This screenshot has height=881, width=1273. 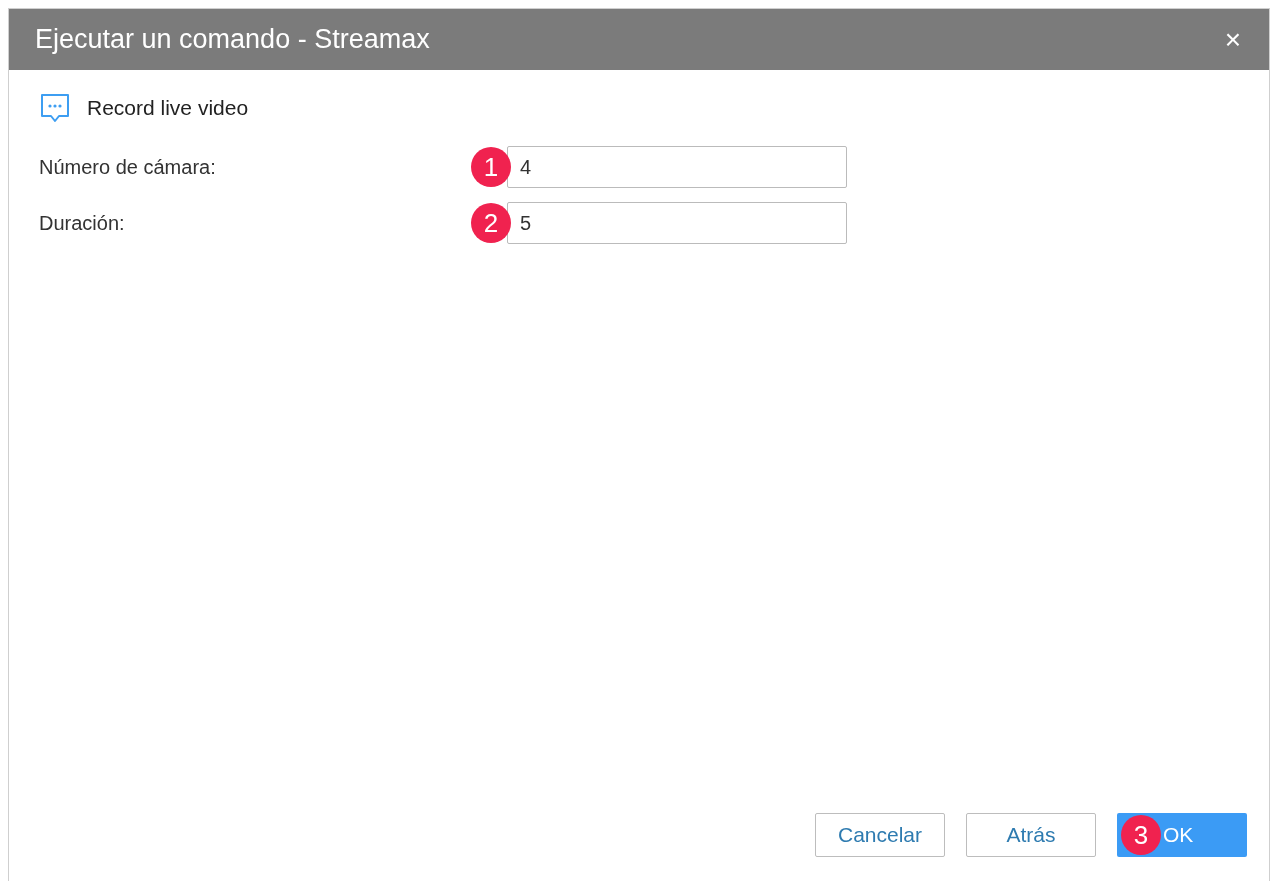 What do you see at coordinates (55, 108) in the screenshot?
I see `chat-bubble-icon` at bounding box center [55, 108].